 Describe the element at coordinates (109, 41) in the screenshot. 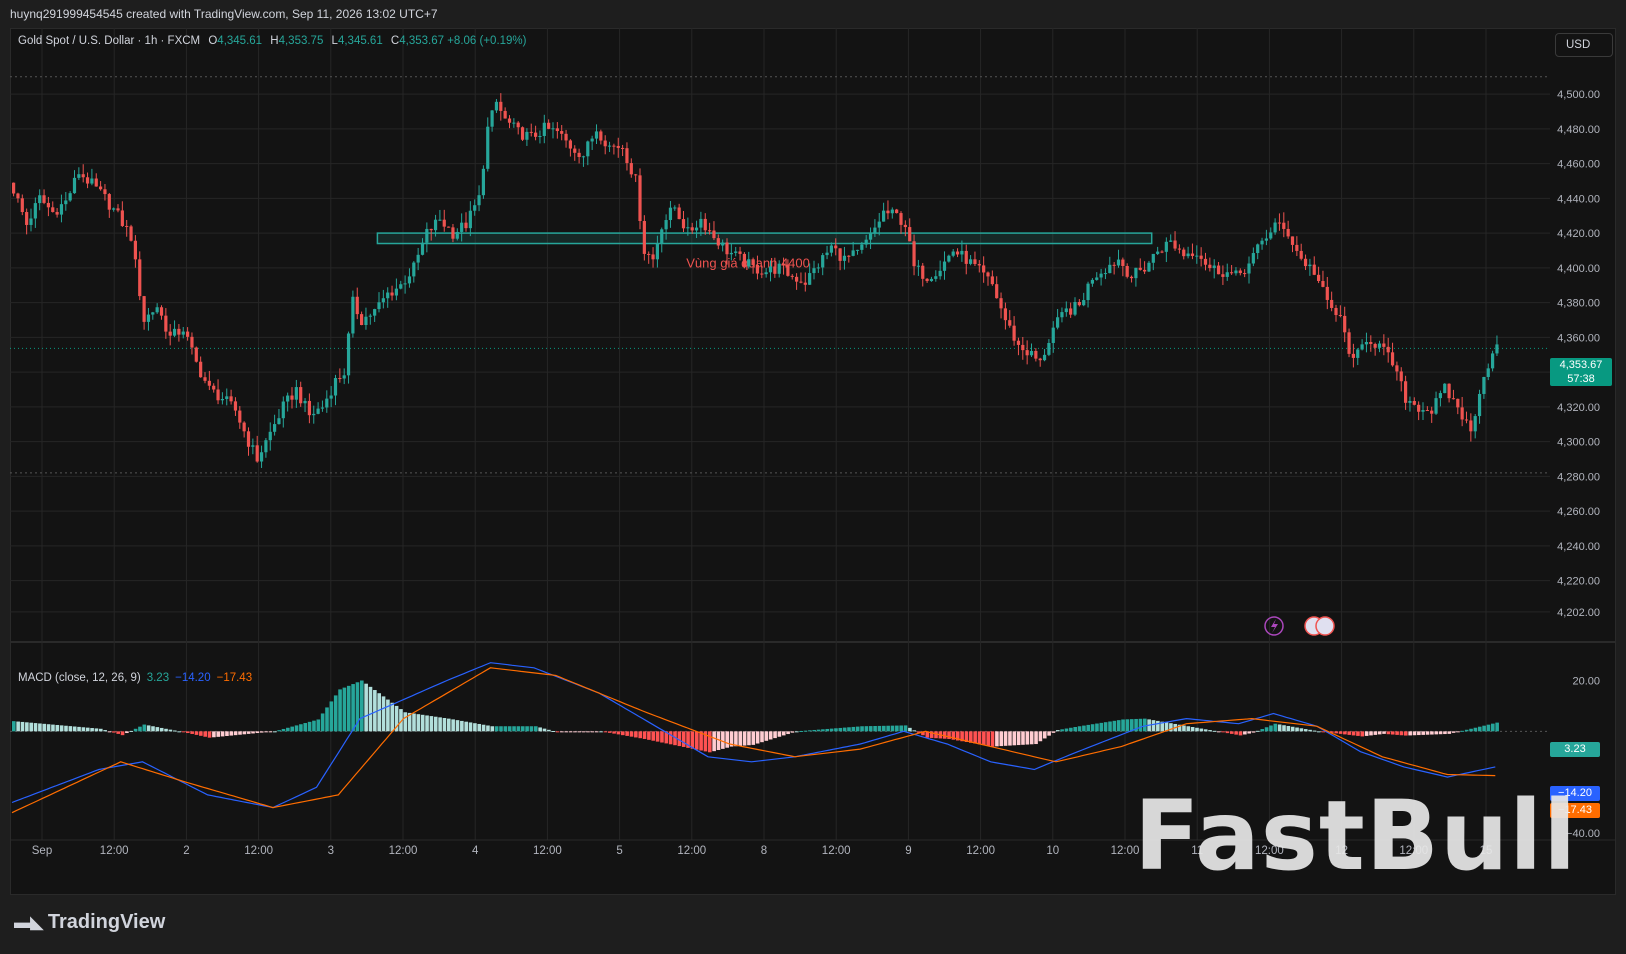

I see `symbol-name: Gold Spot / U.S. Dollar · 1h · FXCM` at that location.